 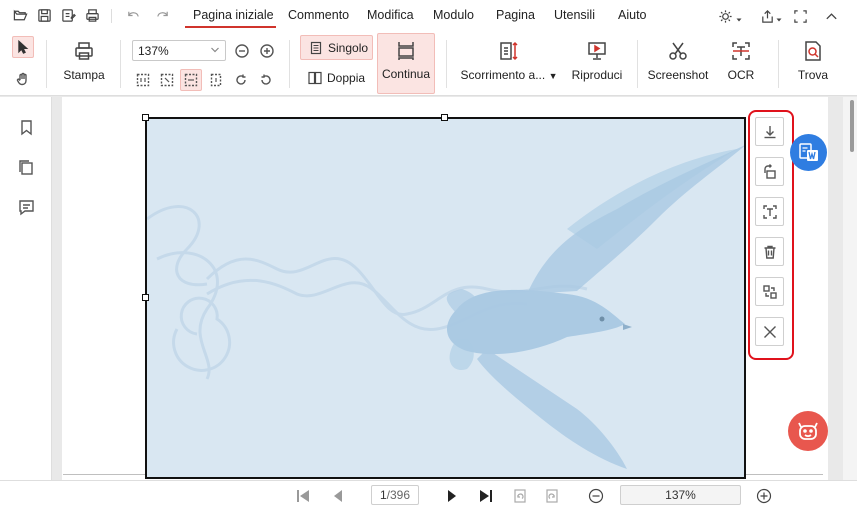 What do you see at coordinates (678, 75) in the screenshot?
I see `screenshot-label: Screenshot` at bounding box center [678, 75].